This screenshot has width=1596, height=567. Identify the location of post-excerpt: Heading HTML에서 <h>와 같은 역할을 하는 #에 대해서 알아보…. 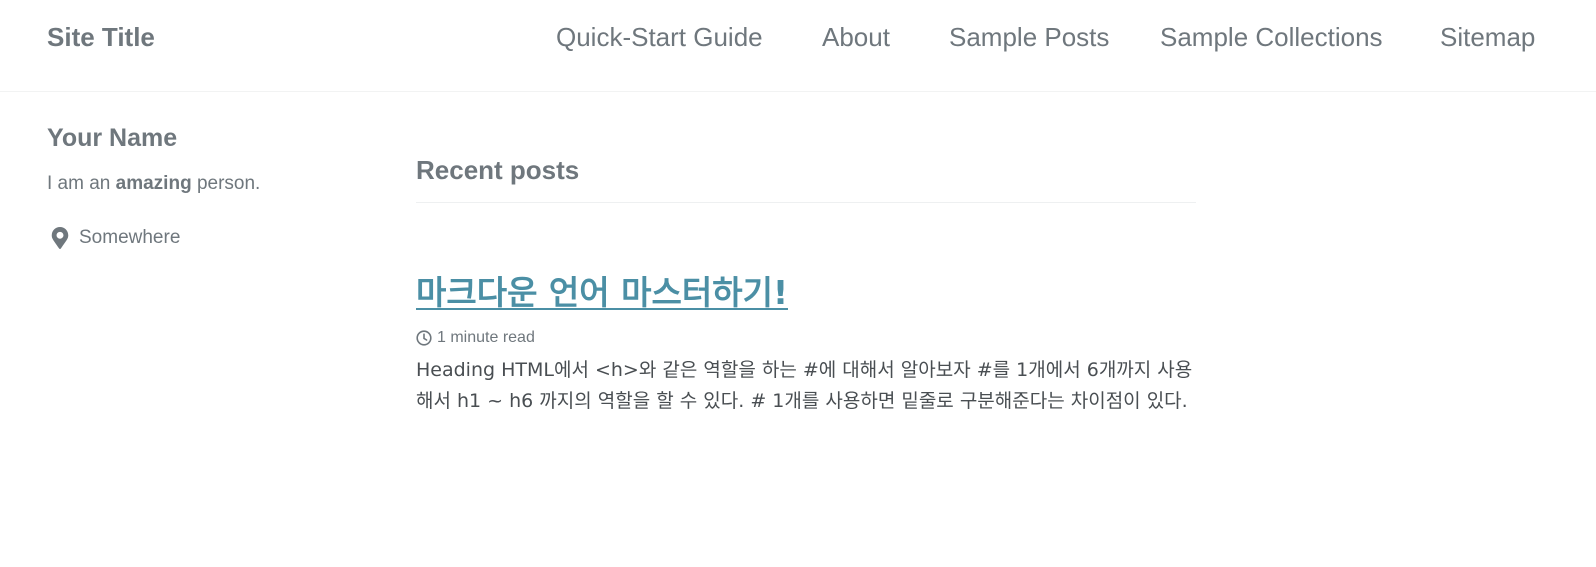
(804, 385).